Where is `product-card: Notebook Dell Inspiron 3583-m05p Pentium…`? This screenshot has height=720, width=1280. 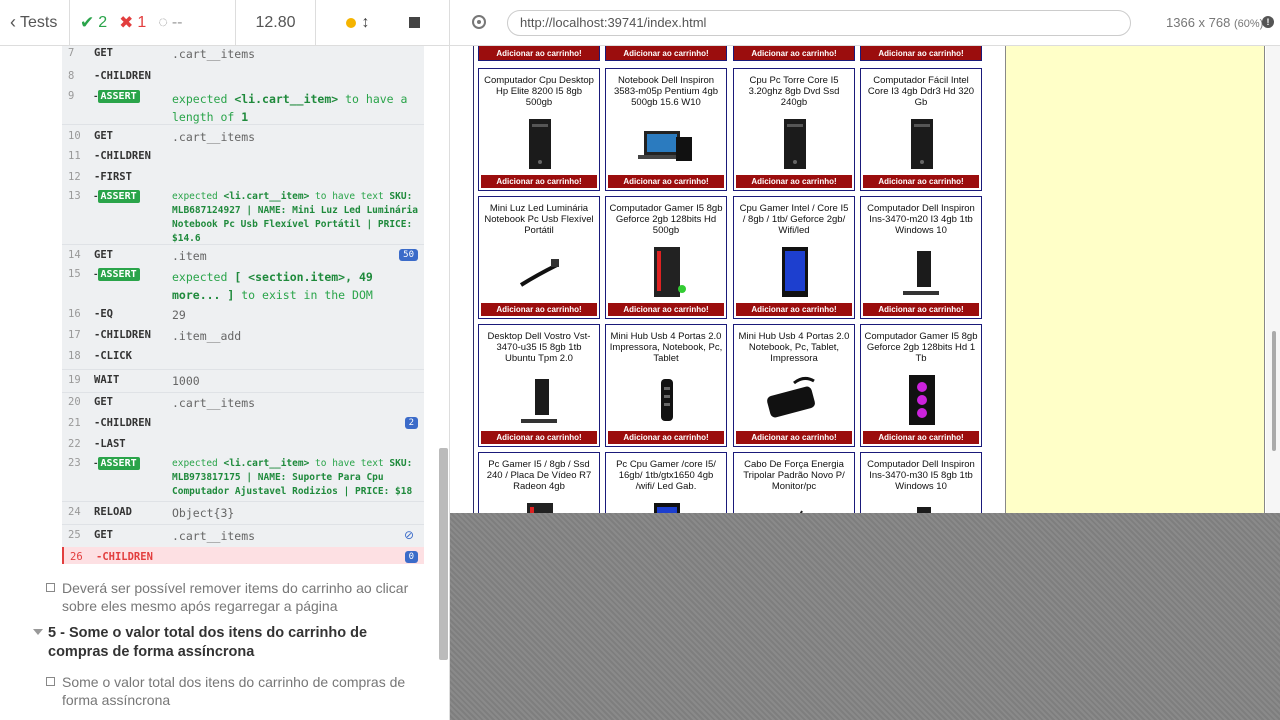 product-card: Notebook Dell Inspiron 3583-m05p Pentium… is located at coordinates (666, 129).